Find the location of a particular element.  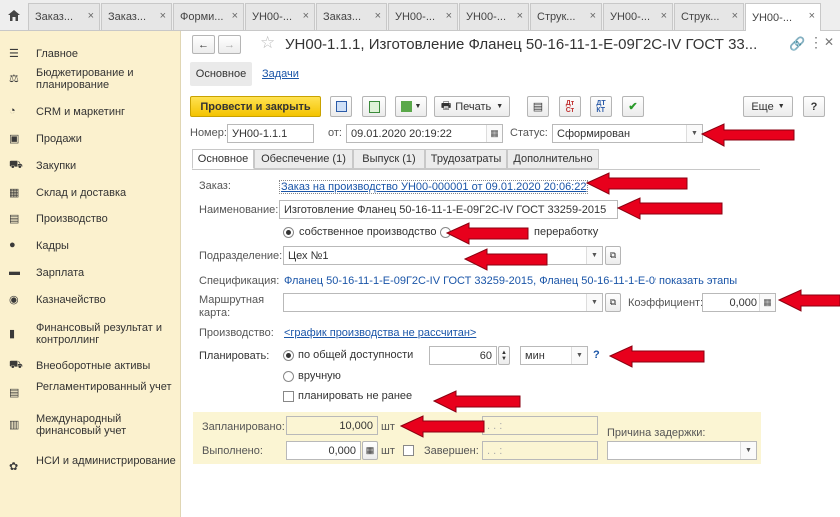

sidebar-item-label: НСИ и администрирование is located at coordinates (106, 461).